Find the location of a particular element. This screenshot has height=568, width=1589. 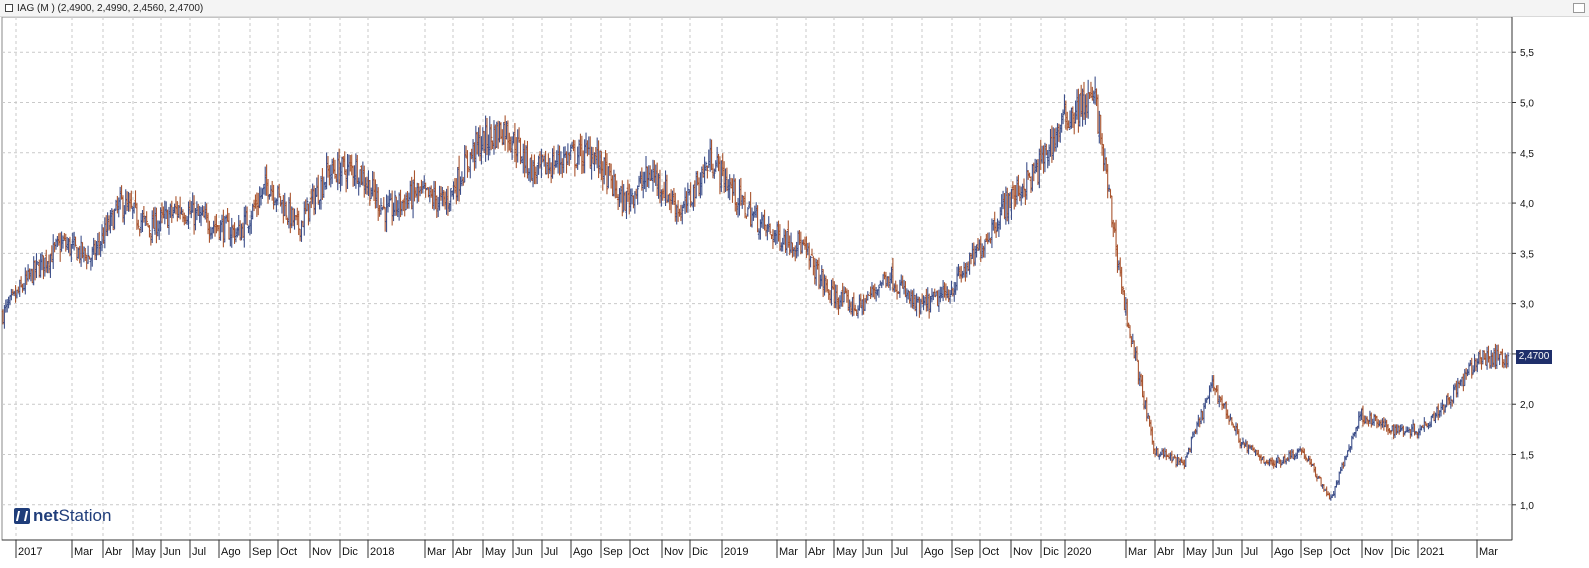

y-tick-label: 3,5 is located at coordinates (1527, 254).